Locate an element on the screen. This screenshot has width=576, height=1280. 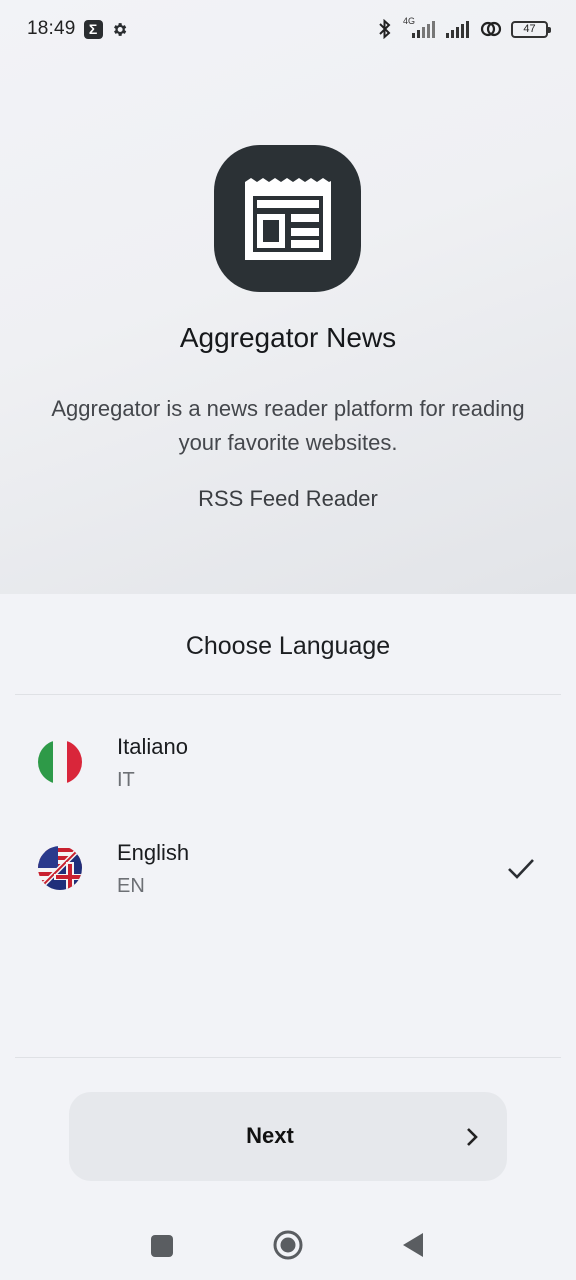
selected-check-icon is located at coordinates (521, 869).